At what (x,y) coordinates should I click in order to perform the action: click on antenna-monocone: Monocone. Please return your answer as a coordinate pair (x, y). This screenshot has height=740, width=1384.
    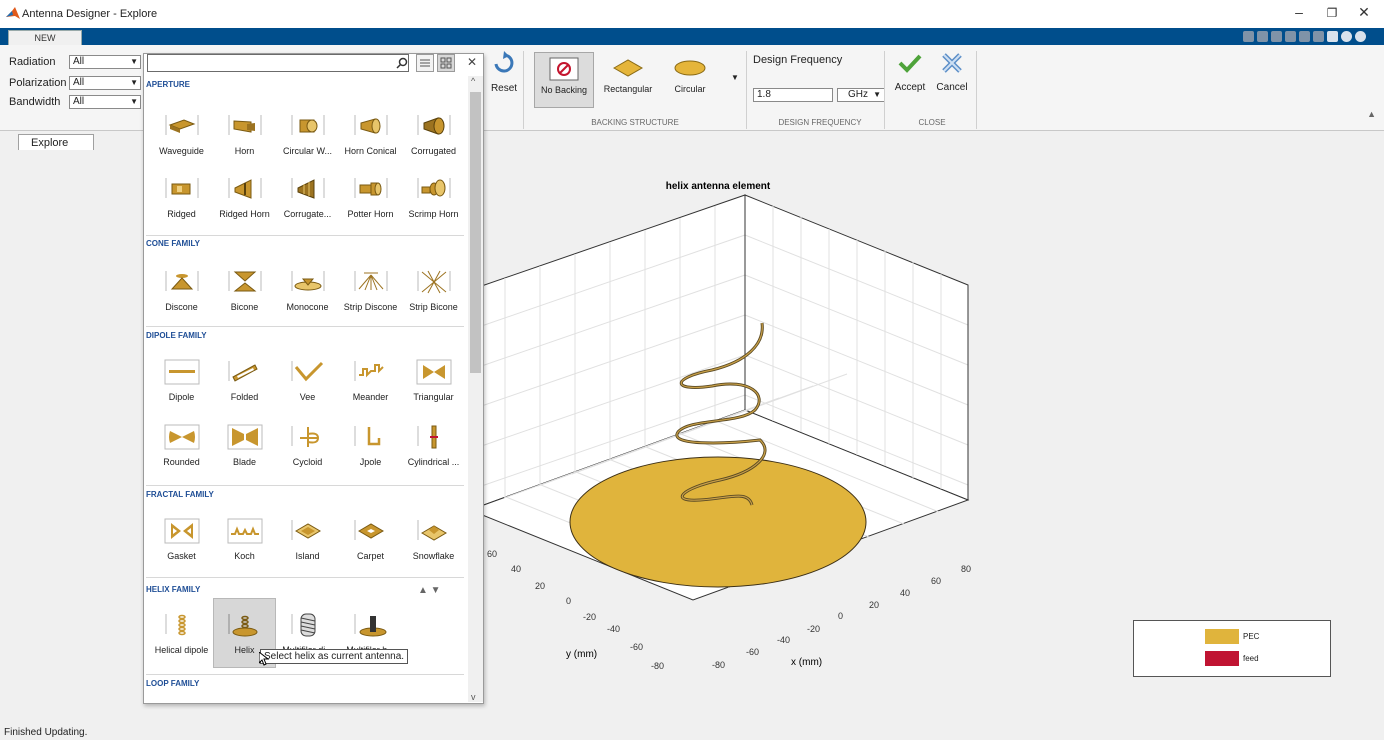
    Looking at the image, I should click on (307, 289).